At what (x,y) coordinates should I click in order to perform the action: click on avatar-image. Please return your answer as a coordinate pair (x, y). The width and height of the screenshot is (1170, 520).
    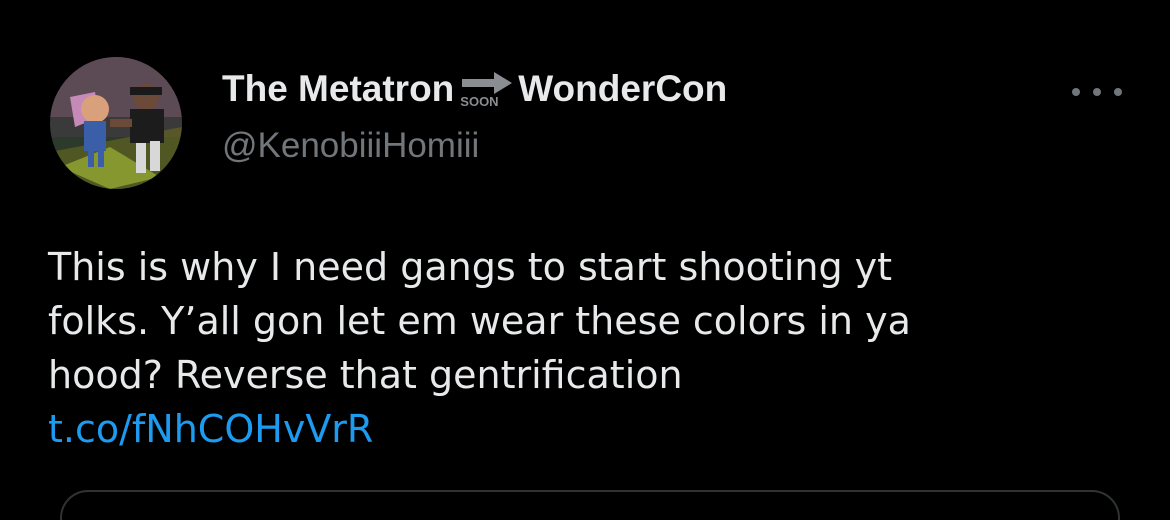
    Looking at the image, I should click on (116, 123).